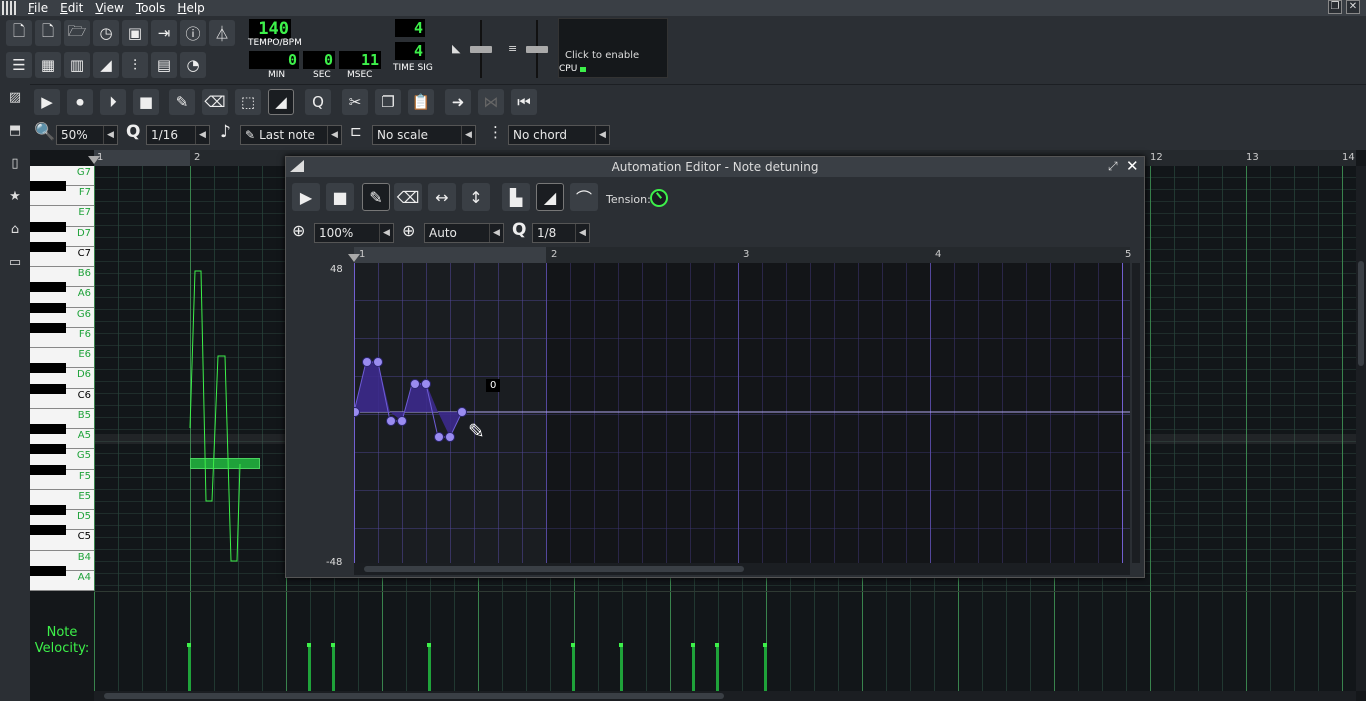  What do you see at coordinates (15, 232) in the screenshot?
I see `my-home-icon: ⌂` at bounding box center [15, 232].